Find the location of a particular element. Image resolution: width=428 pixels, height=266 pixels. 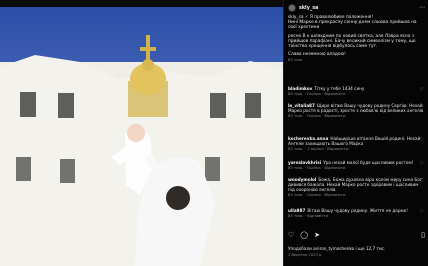

save-button: ▯ is located at coordinates (423, 235).